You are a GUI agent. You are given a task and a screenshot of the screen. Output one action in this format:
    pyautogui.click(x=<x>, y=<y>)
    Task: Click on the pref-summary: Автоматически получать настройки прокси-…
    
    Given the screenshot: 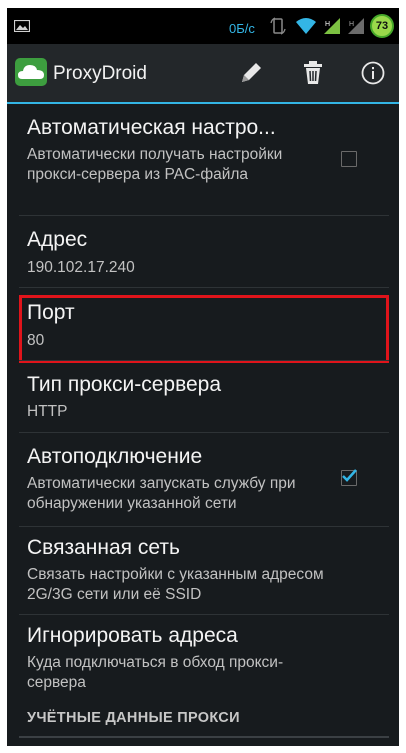 What is the action you would take?
    pyautogui.click(x=155, y=164)
    